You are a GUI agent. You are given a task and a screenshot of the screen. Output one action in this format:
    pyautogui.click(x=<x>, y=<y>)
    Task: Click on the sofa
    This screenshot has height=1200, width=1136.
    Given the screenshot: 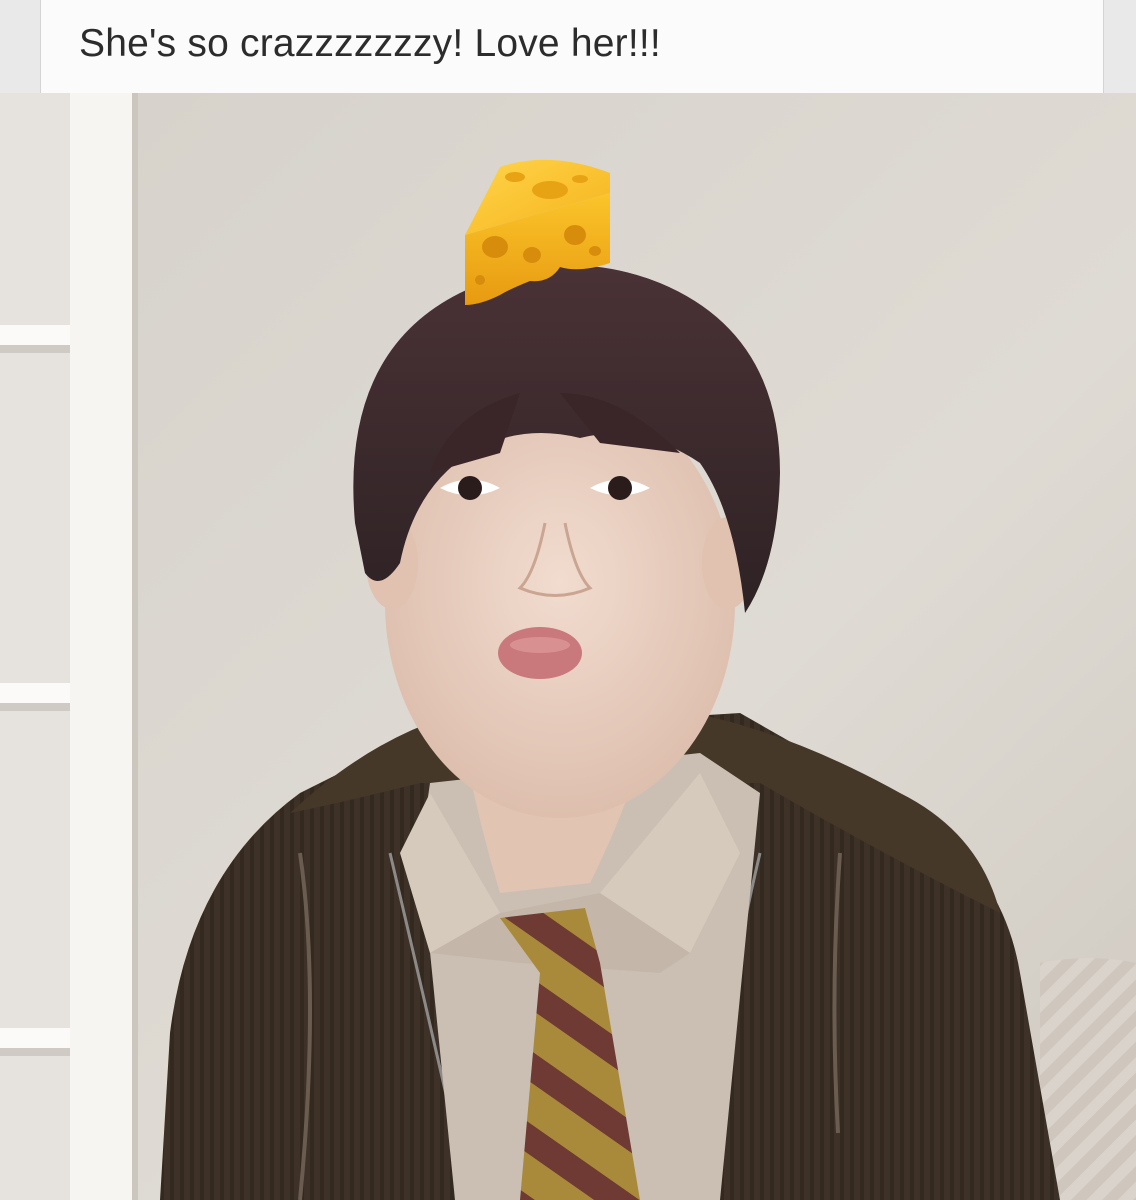 What is the action you would take?
    pyautogui.click(x=1088, y=1079)
    